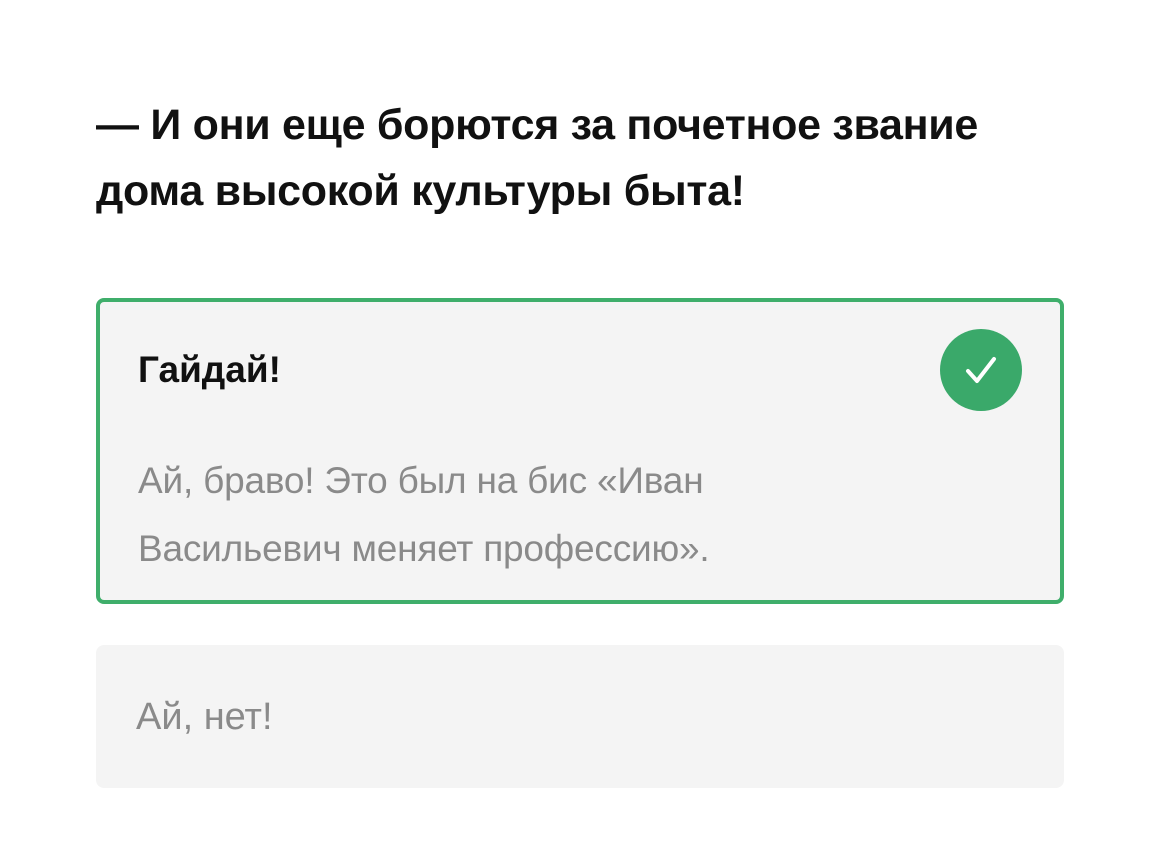  Describe the element at coordinates (981, 370) in the screenshot. I see `check-icon` at that location.